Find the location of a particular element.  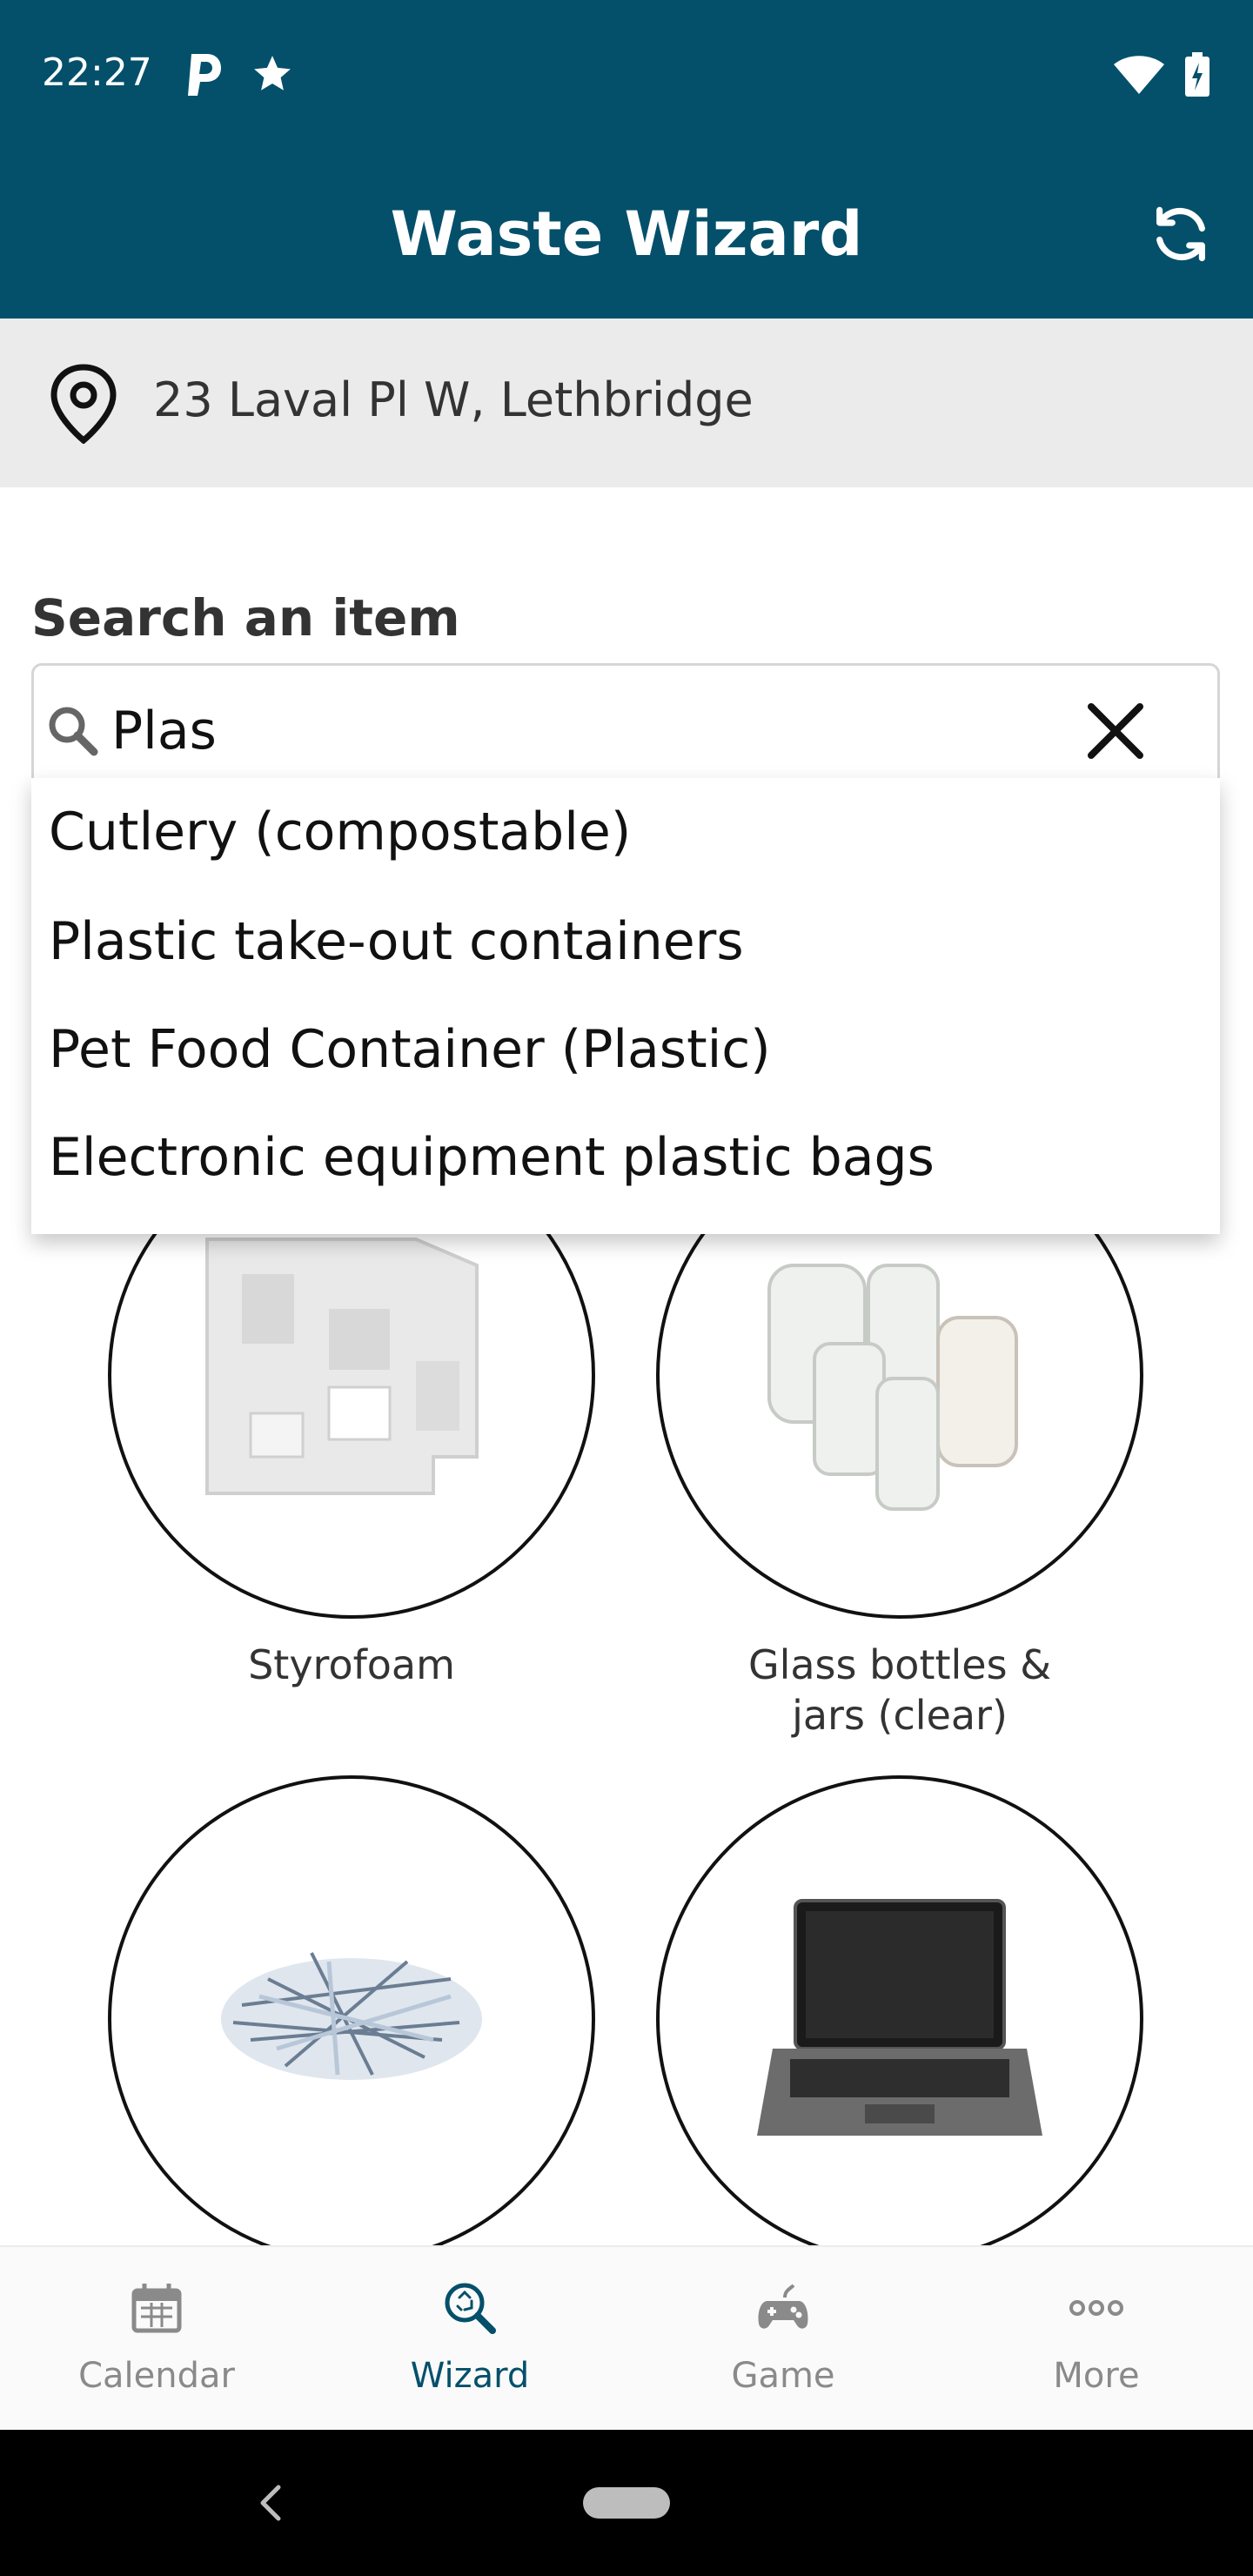

nav-calendar-label: Calendar is located at coordinates (156, 2376).